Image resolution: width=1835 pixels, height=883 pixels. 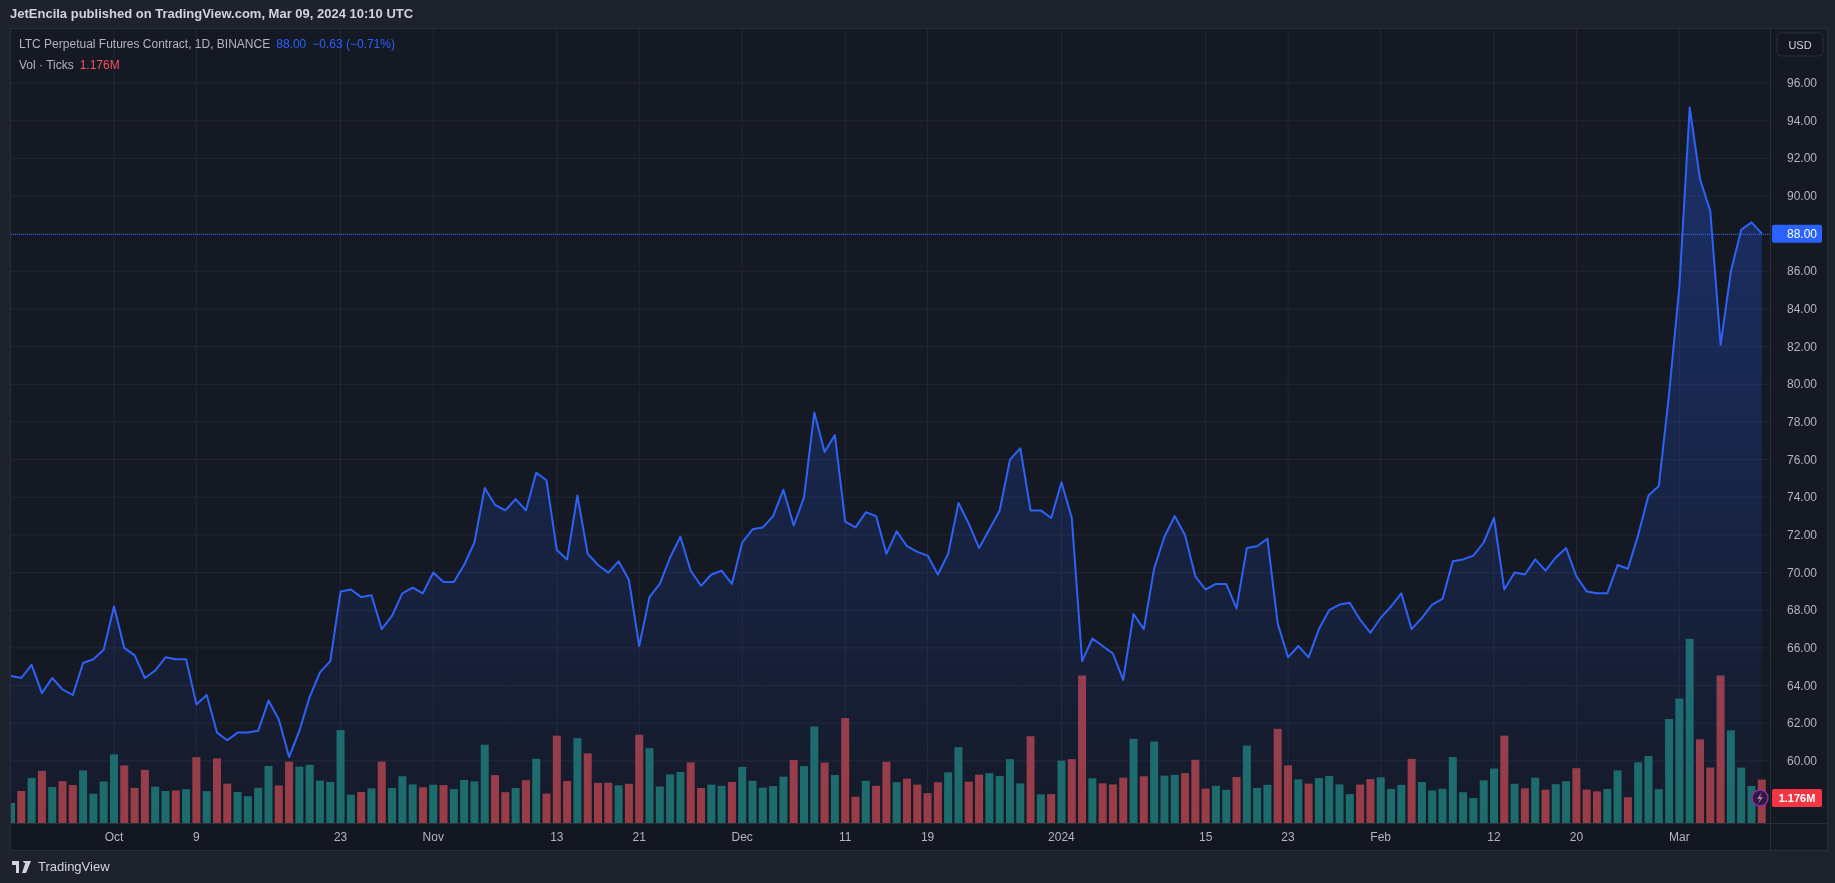 I want to click on price-label: 76.00, so click(x=1802, y=459).